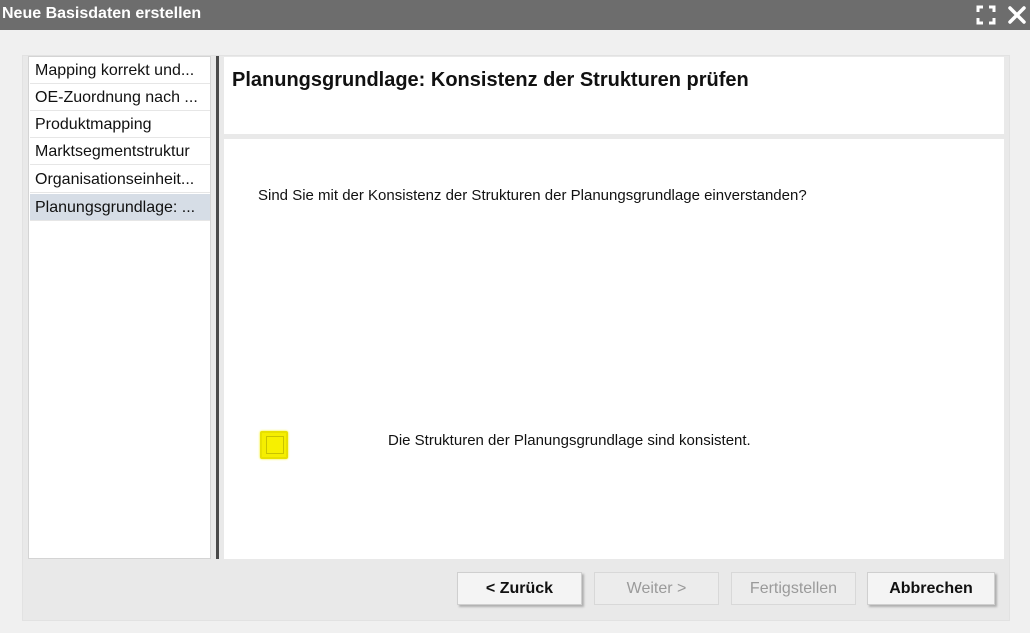  I want to click on next-button: Weiter >, so click(656, 588).